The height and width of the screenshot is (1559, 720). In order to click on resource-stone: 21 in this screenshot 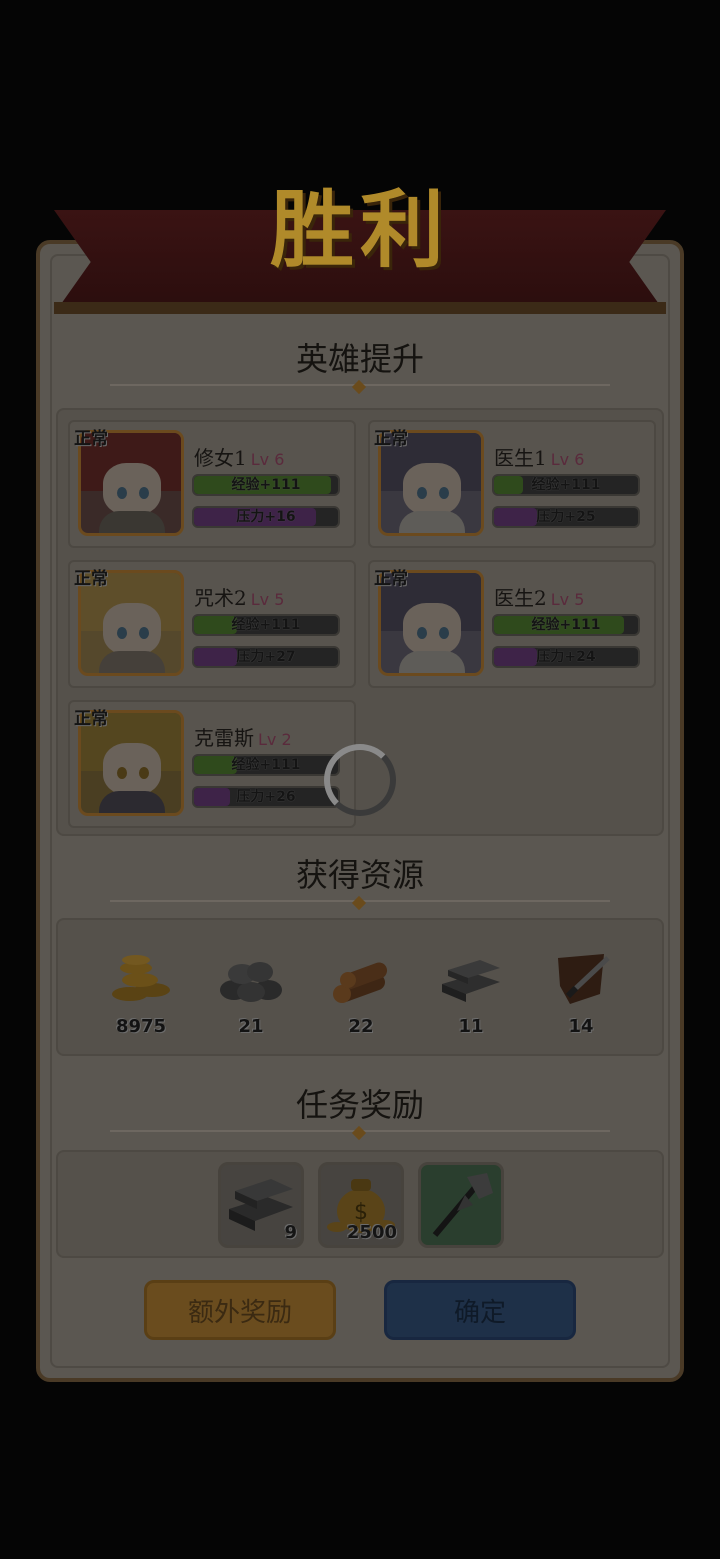, I will do `click(251, 1000)`.